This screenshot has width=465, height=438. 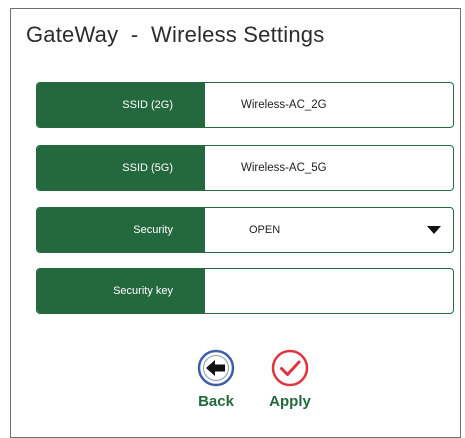 What do you see at coordinates (329, 291) in the screenshot?
I see `security-key-field` at bounding box center [329, 291].